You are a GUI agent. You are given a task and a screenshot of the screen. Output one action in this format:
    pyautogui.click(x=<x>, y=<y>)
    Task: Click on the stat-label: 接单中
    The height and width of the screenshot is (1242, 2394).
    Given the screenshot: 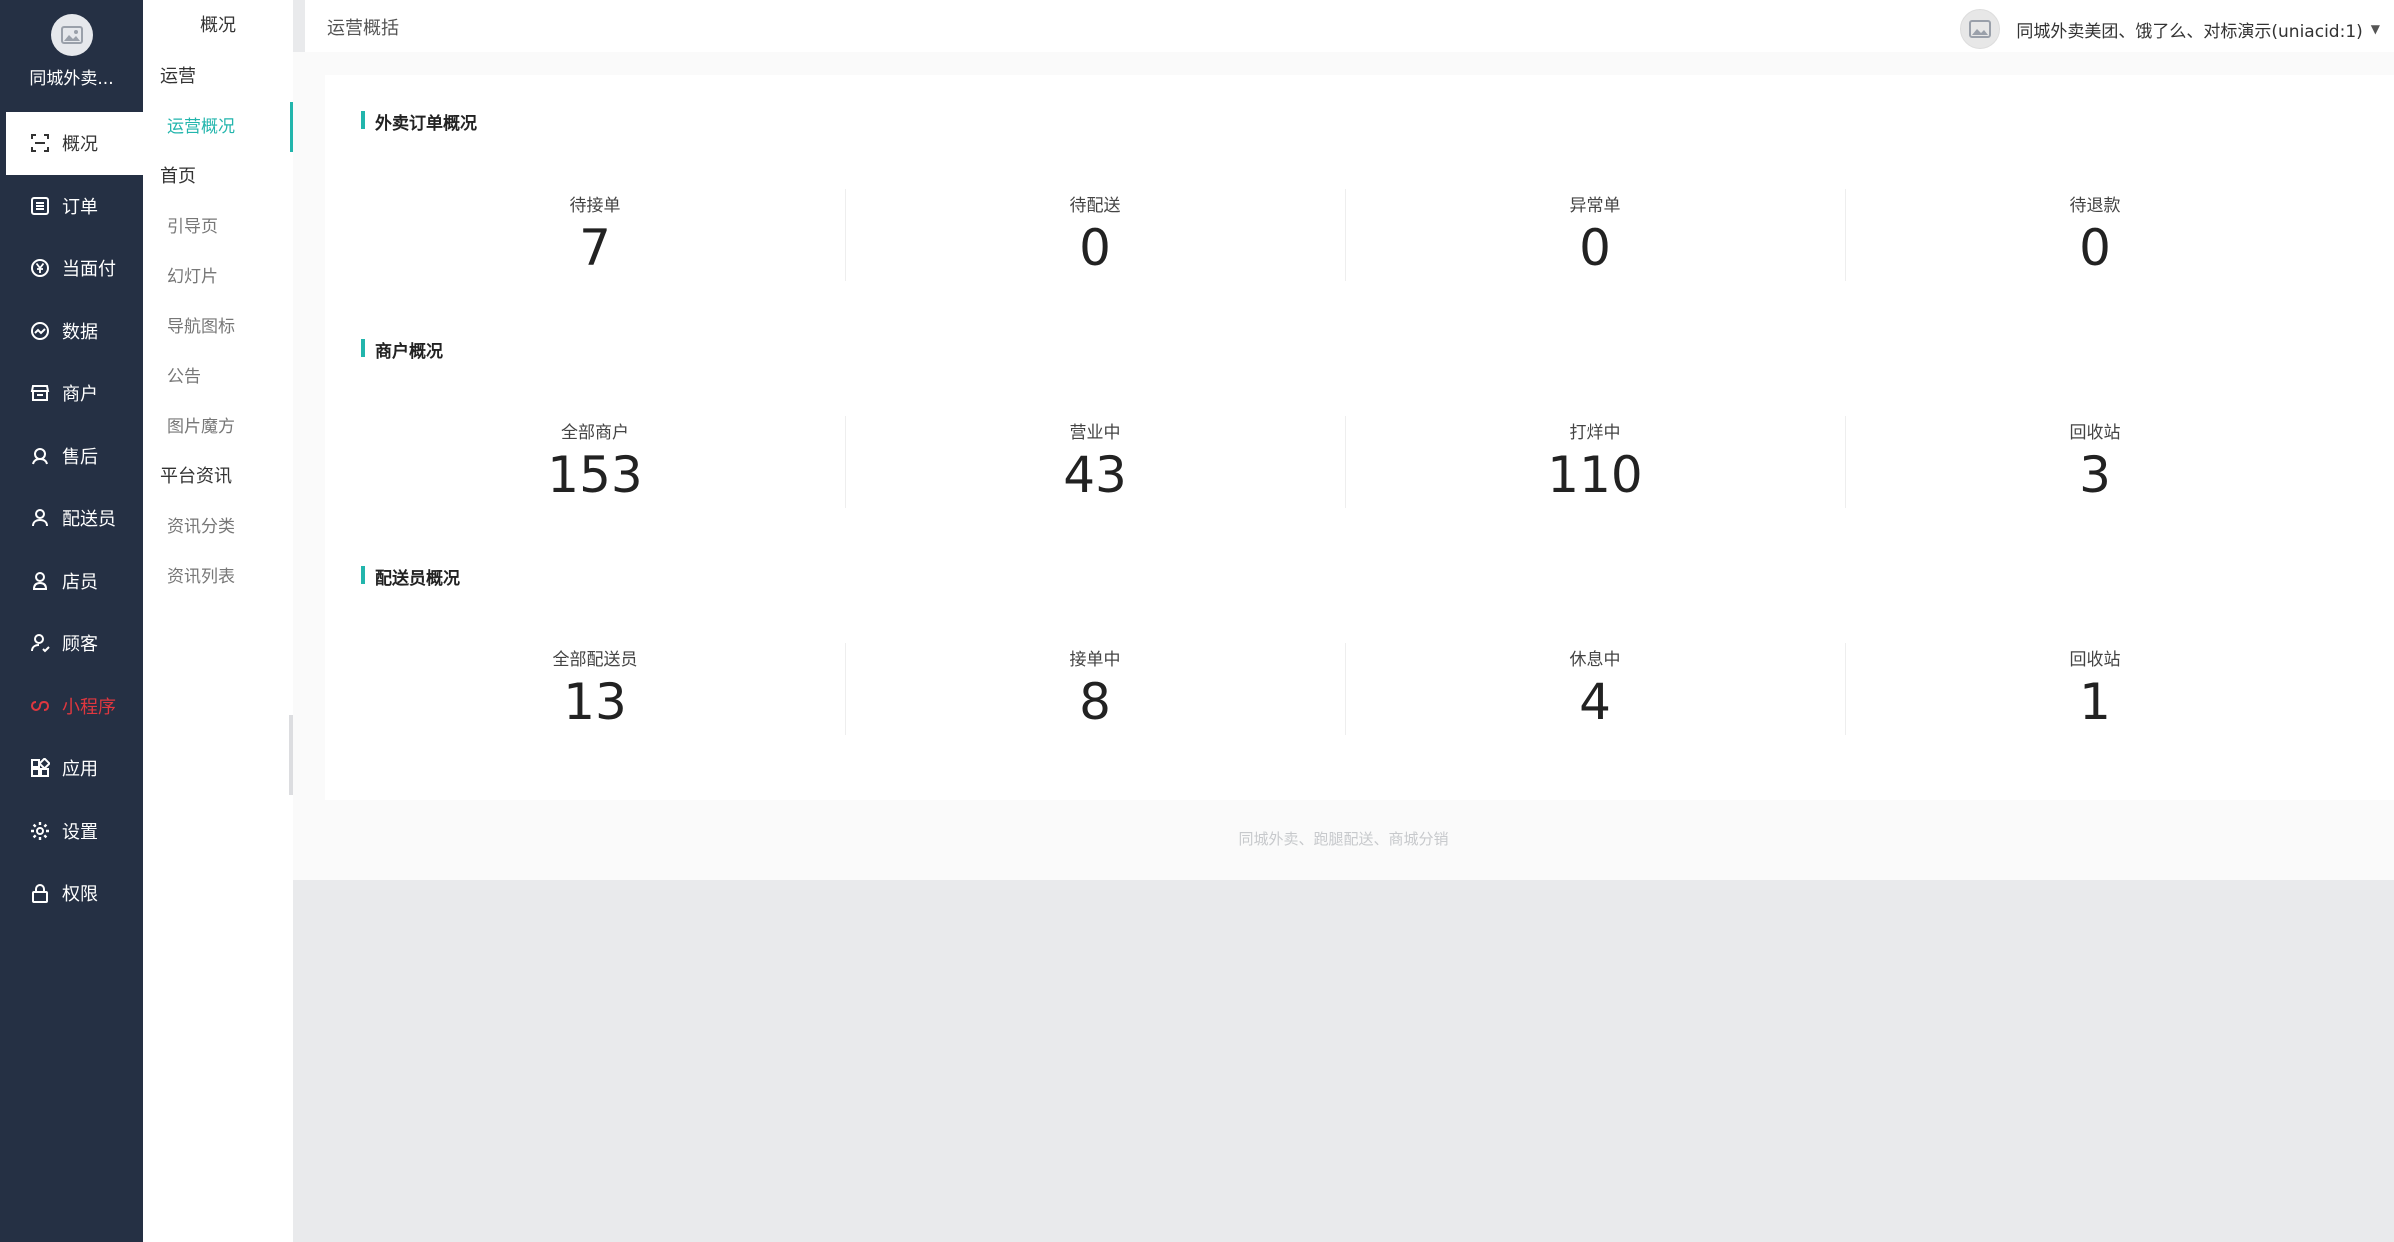 What is the action you would take?
    pyautogui.click(x=1095, y=660)
    